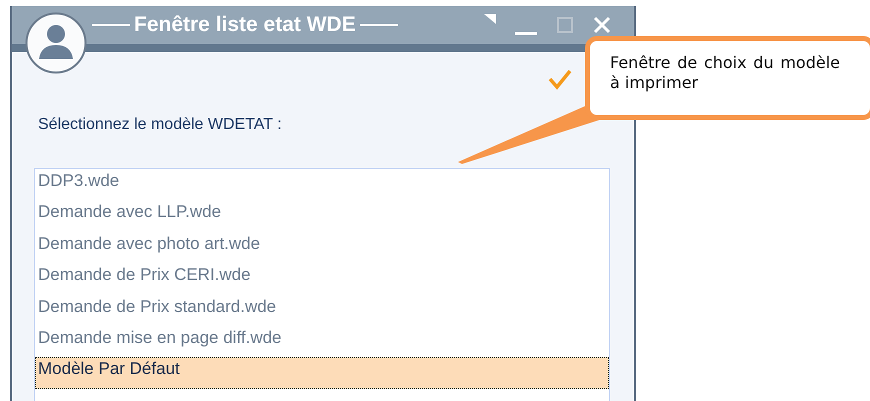  I want to click on list-item: DDP3.wde, so click(322, 184).